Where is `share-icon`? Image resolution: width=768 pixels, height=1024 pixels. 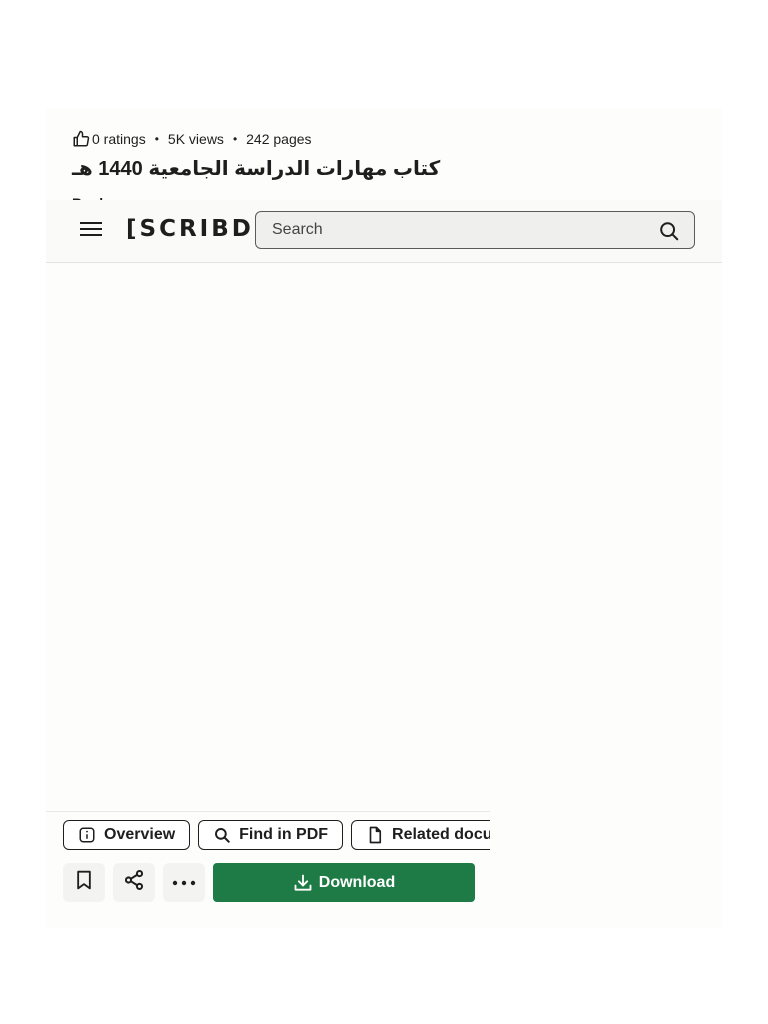
share-icon is located at coordinates (134, 882).